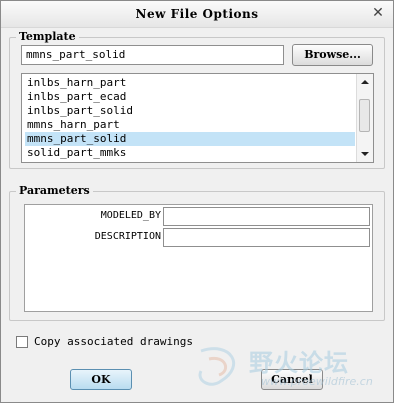 Image resolution: width=394 pixels, height=403 pixels. What do you see at coordinates (47, 36) in the screenshot?
I see `template-group-label: Template` at bounding box center [47, 36].